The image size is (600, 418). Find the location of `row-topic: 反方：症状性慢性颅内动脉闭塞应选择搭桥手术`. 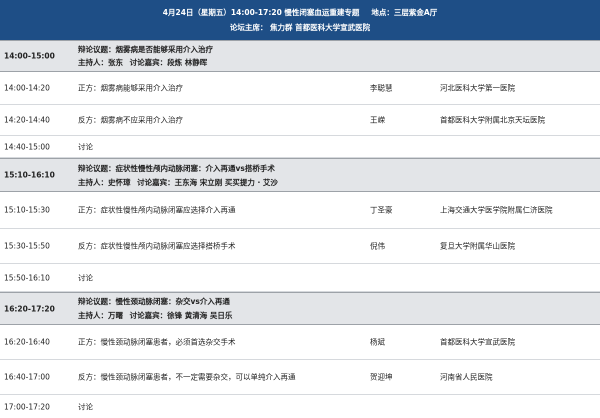

row-topic: 反方：症状性慢性颅内动脉闭塞应选择搭桥手术 is located at coordinates (157, 246).